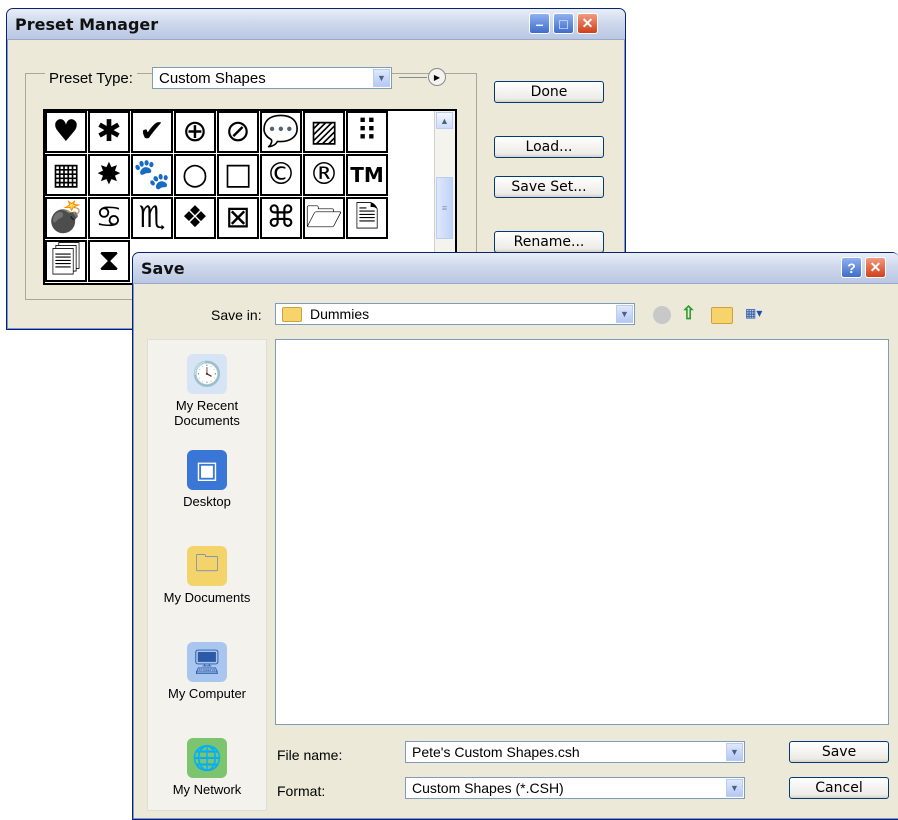 The width and height of the screenshot is (898, 820). Describe the element at coordinates (163, 268) in the screenshot. I see `dialog-title: Save` at that location.